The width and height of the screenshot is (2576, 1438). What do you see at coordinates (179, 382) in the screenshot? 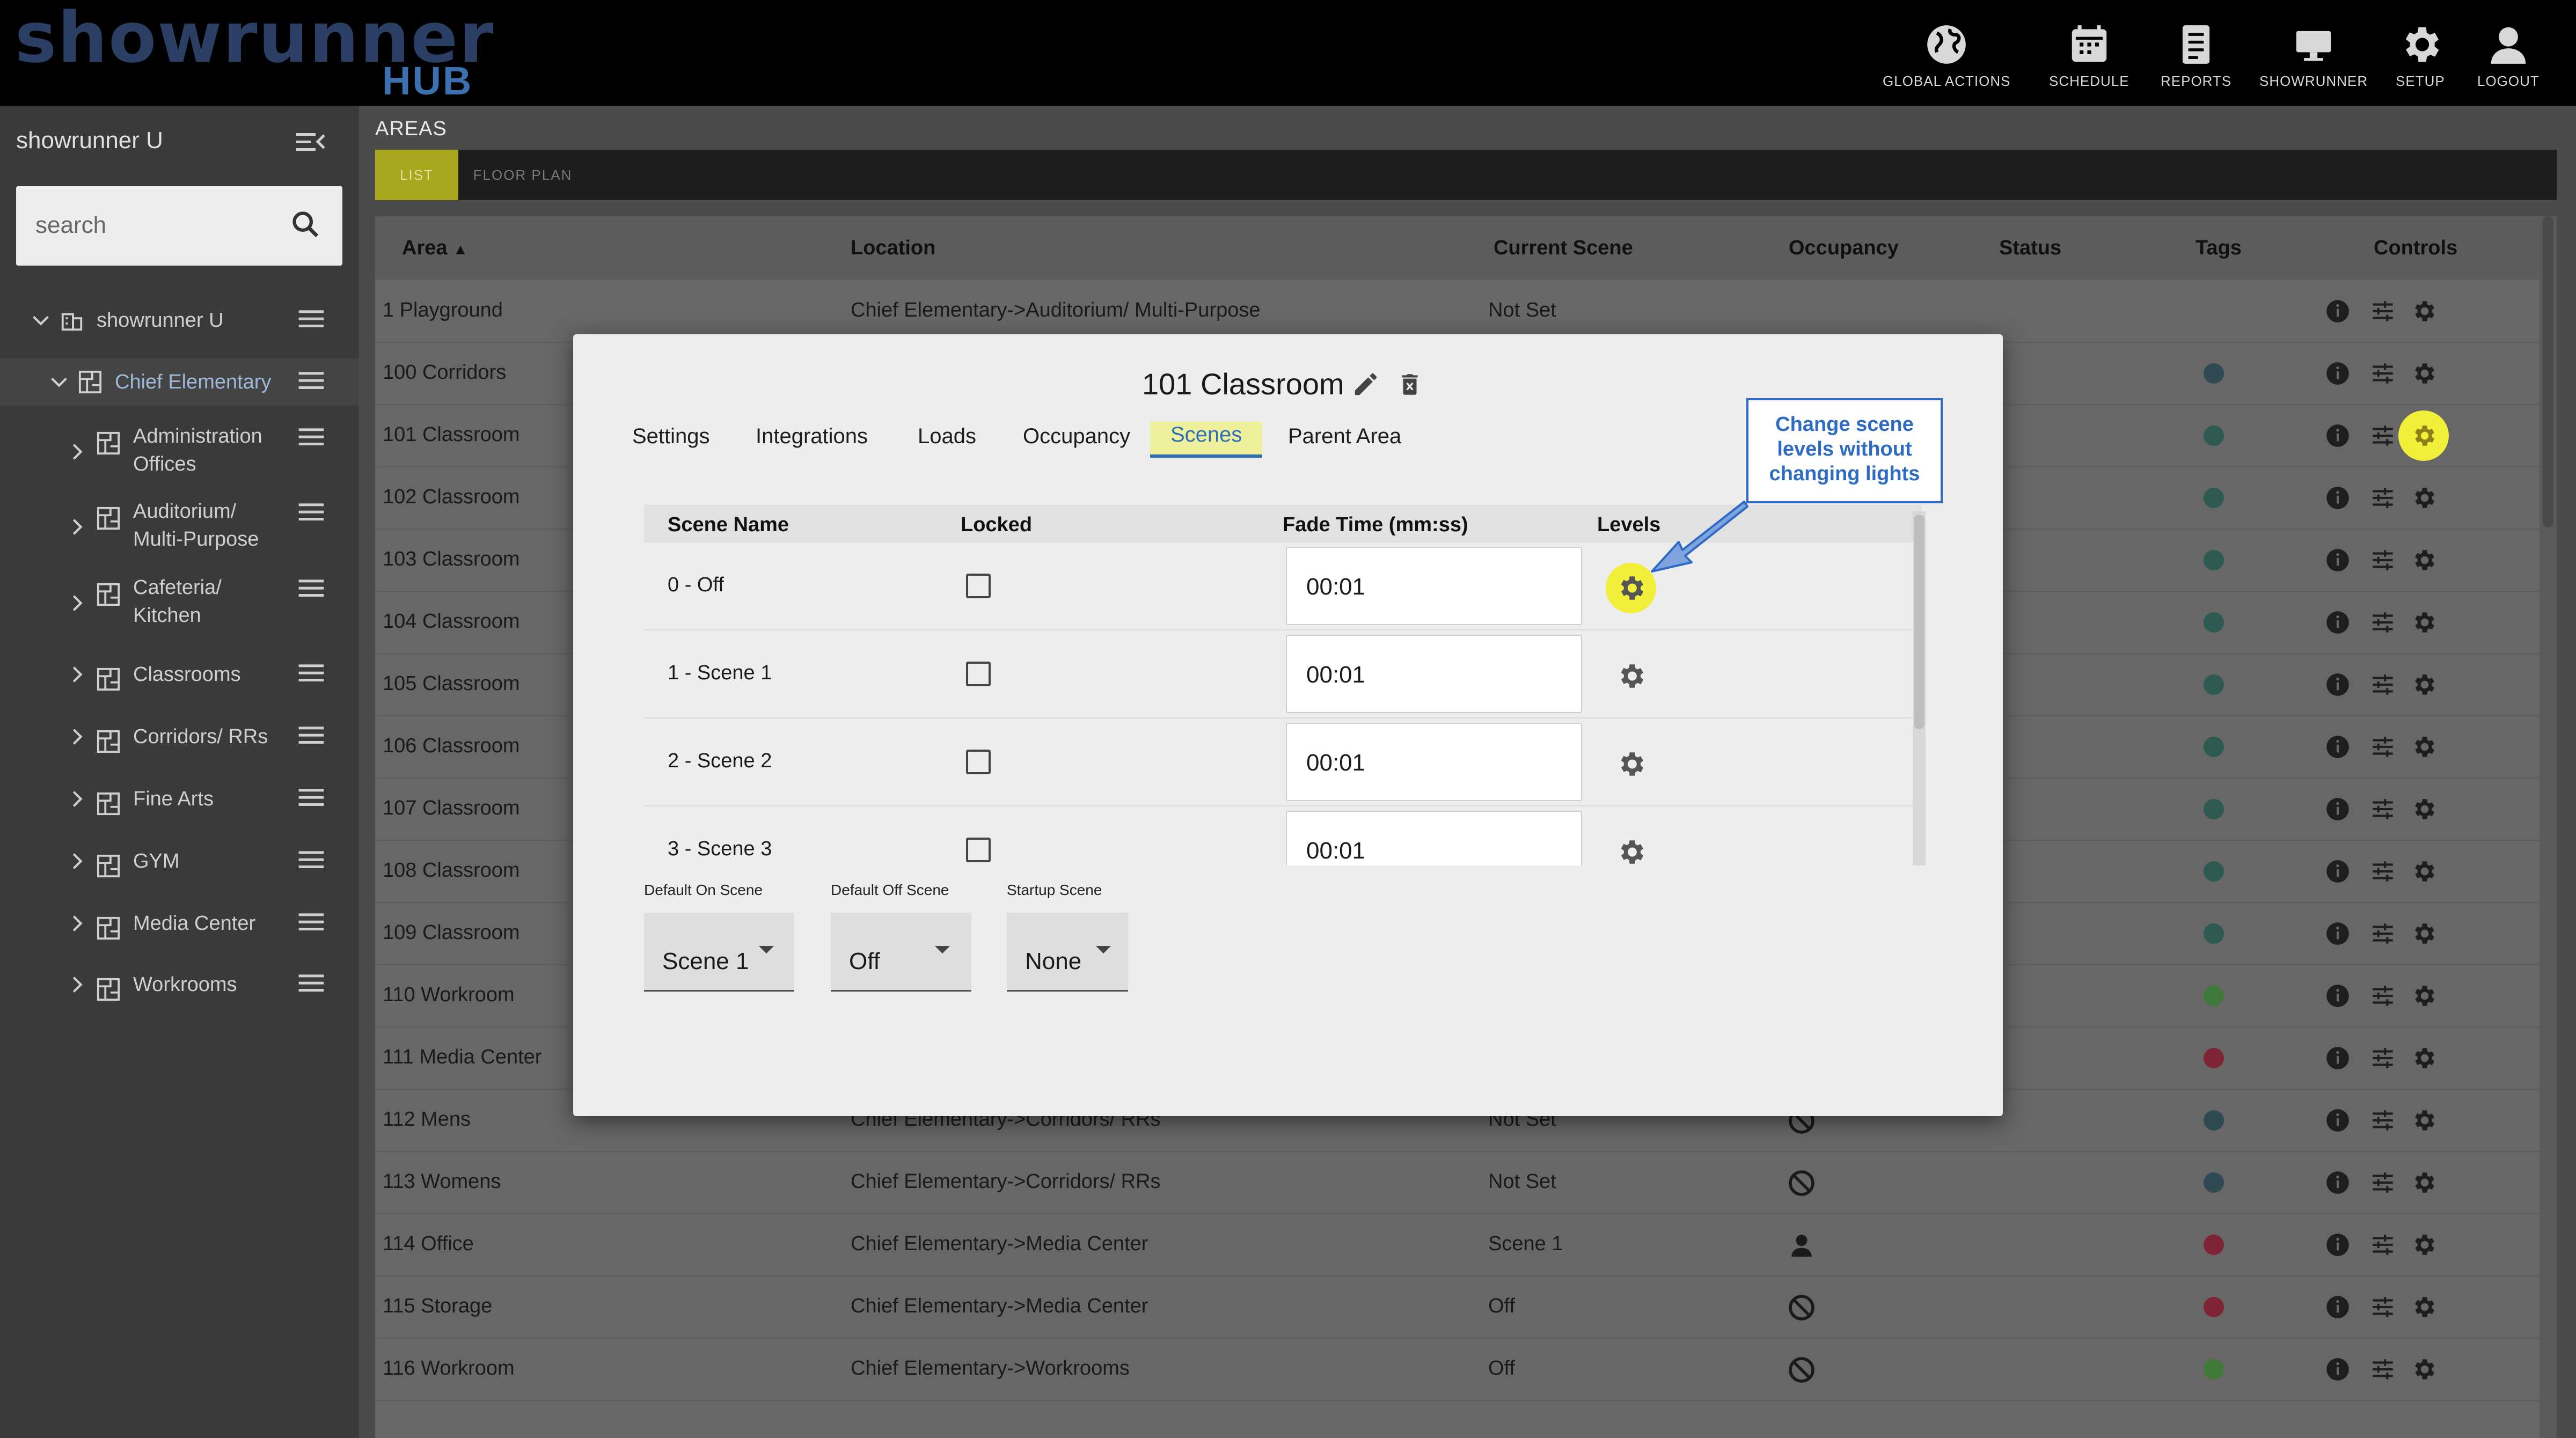
I see `tree-item: Chief Elementary` at bounding box center [179, 382].